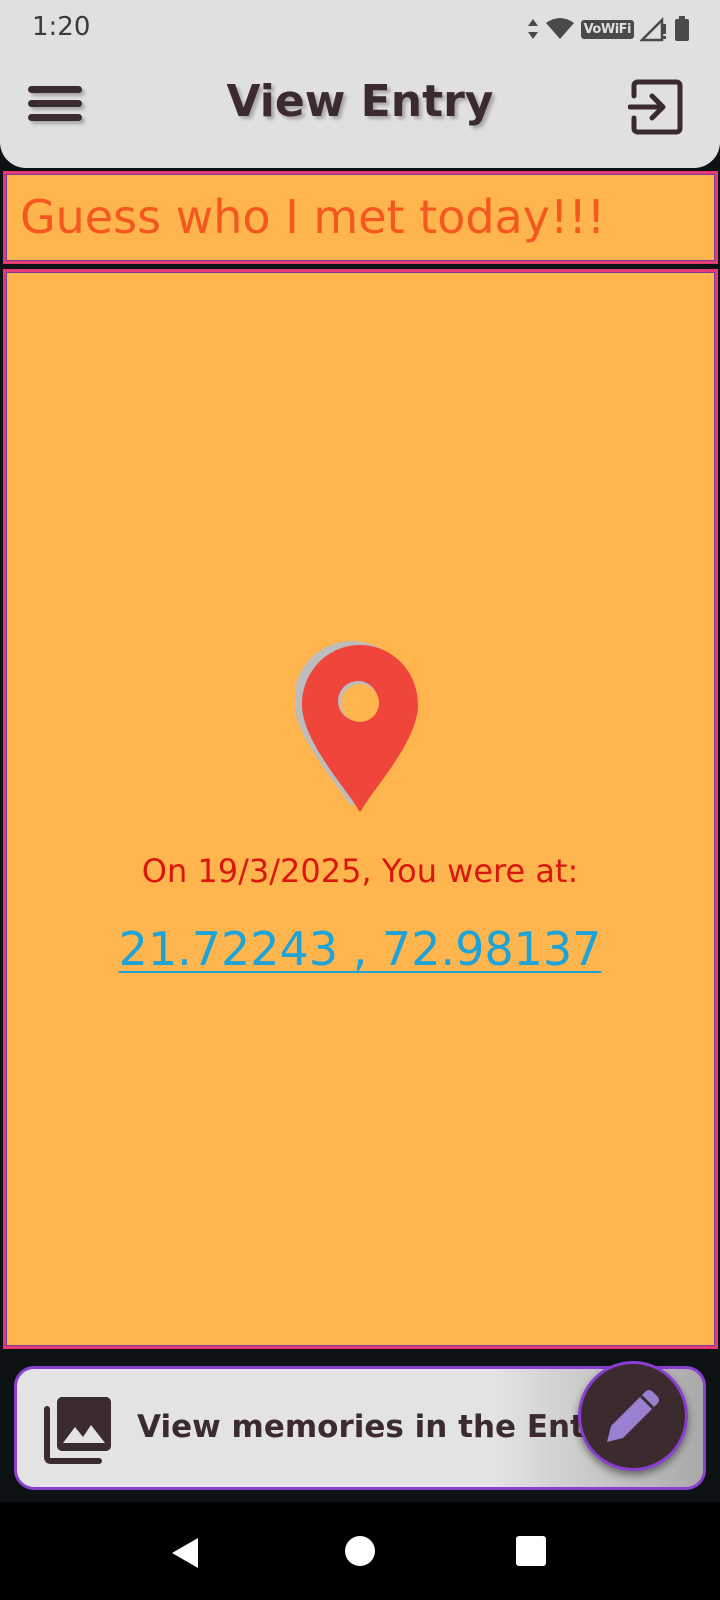  I want to click on edit-entry-fab, so click(633, 1416).